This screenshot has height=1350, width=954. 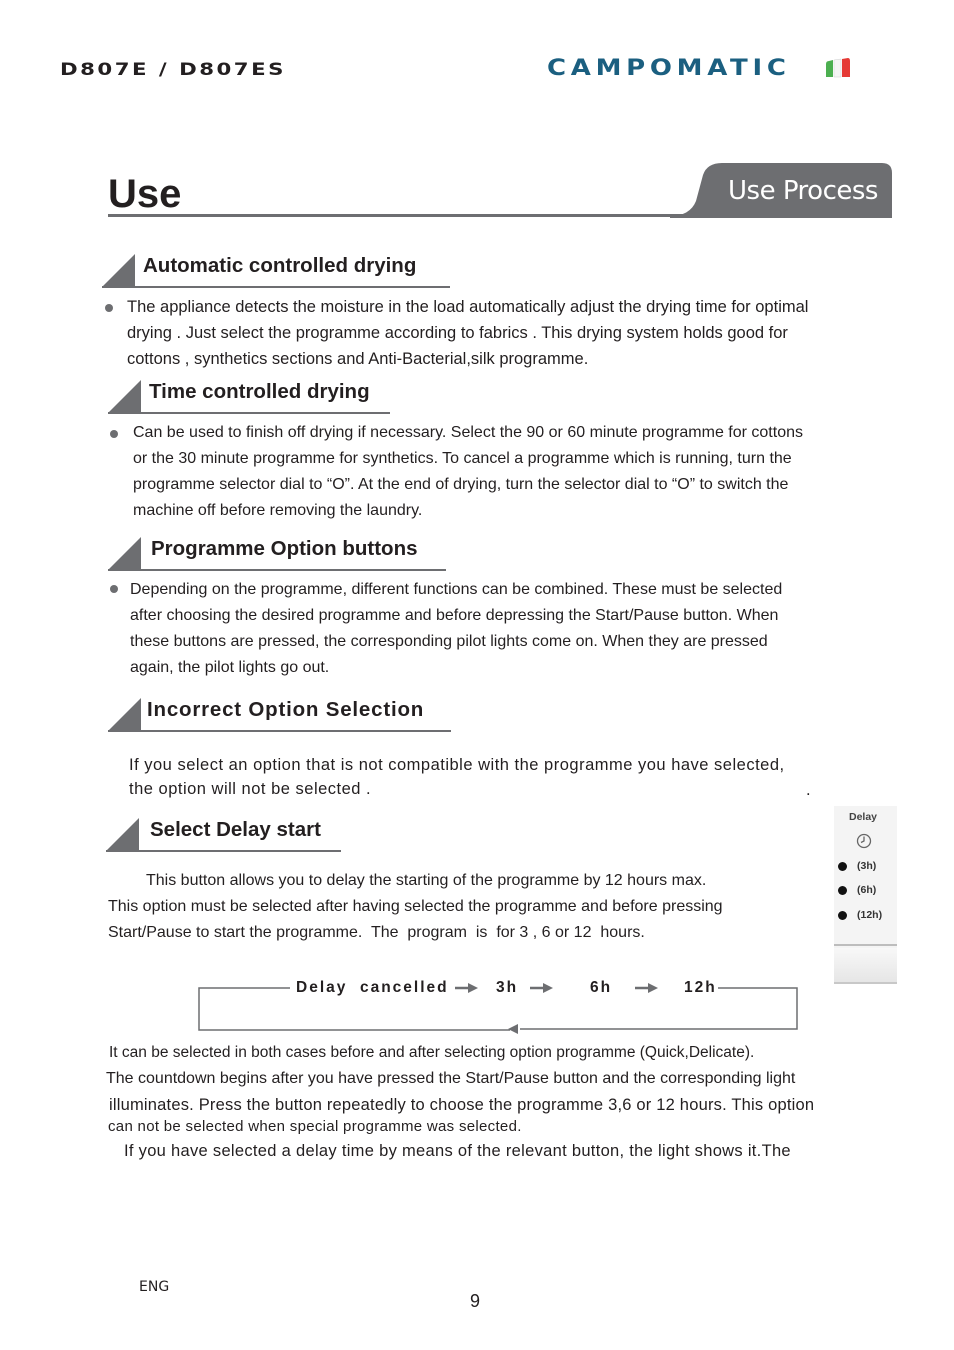 What do you see at coordinates (286, 709) in the screenshot?
I see `section-title: Incorrect Option Selection` at bounding box center [286, 709].